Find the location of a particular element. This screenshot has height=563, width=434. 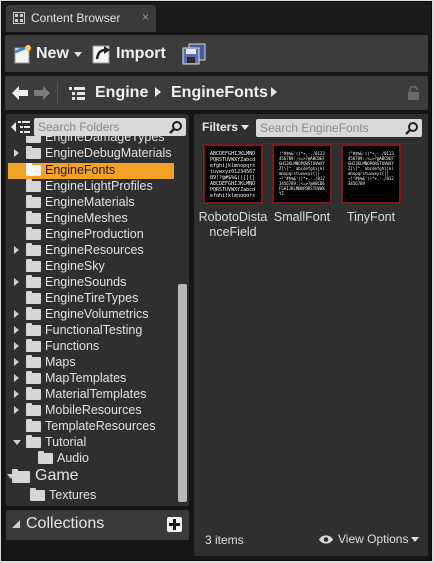

save-all-button is located at coordinates (194, 54).